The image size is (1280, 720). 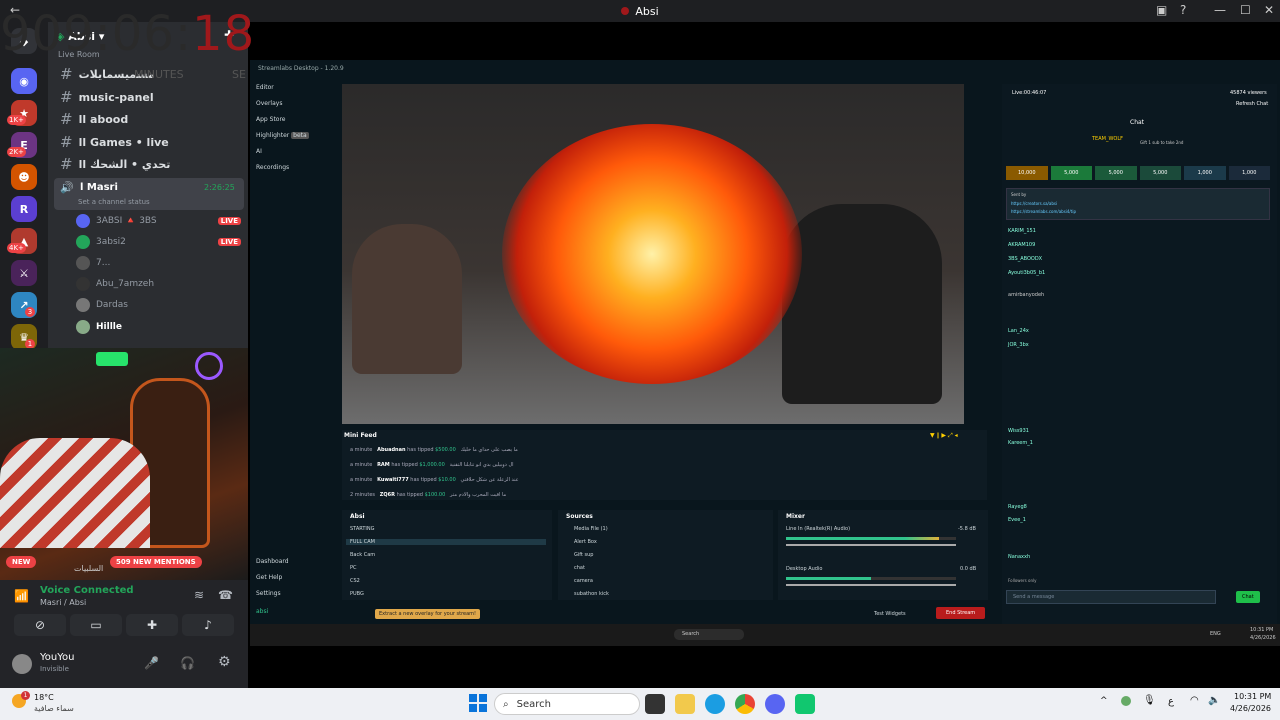 I want to click on server-3-icon: ☻, so click(x=24, y=177).